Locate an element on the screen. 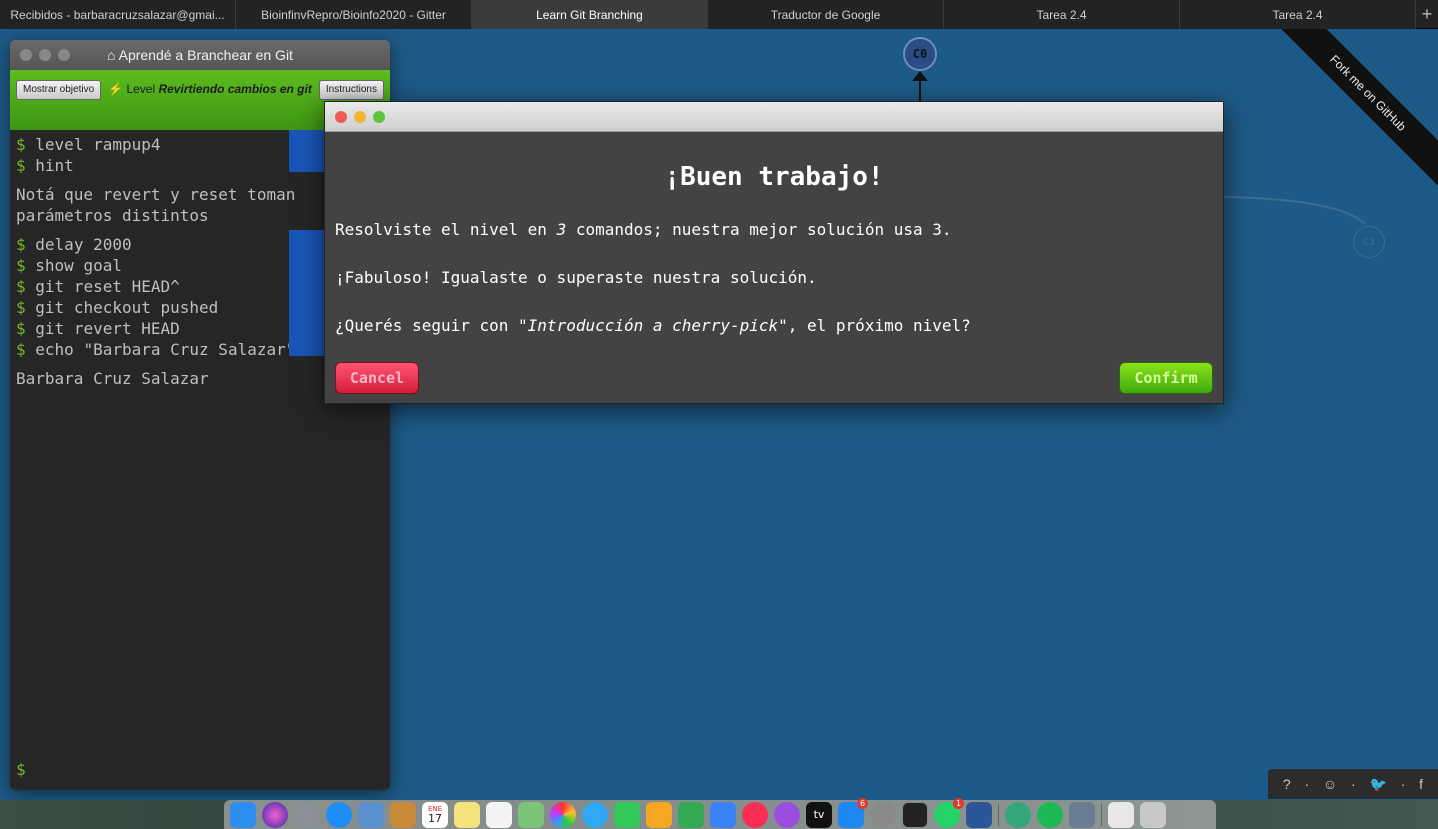  new-tab-button: + is located at coordinates (1427, 14).